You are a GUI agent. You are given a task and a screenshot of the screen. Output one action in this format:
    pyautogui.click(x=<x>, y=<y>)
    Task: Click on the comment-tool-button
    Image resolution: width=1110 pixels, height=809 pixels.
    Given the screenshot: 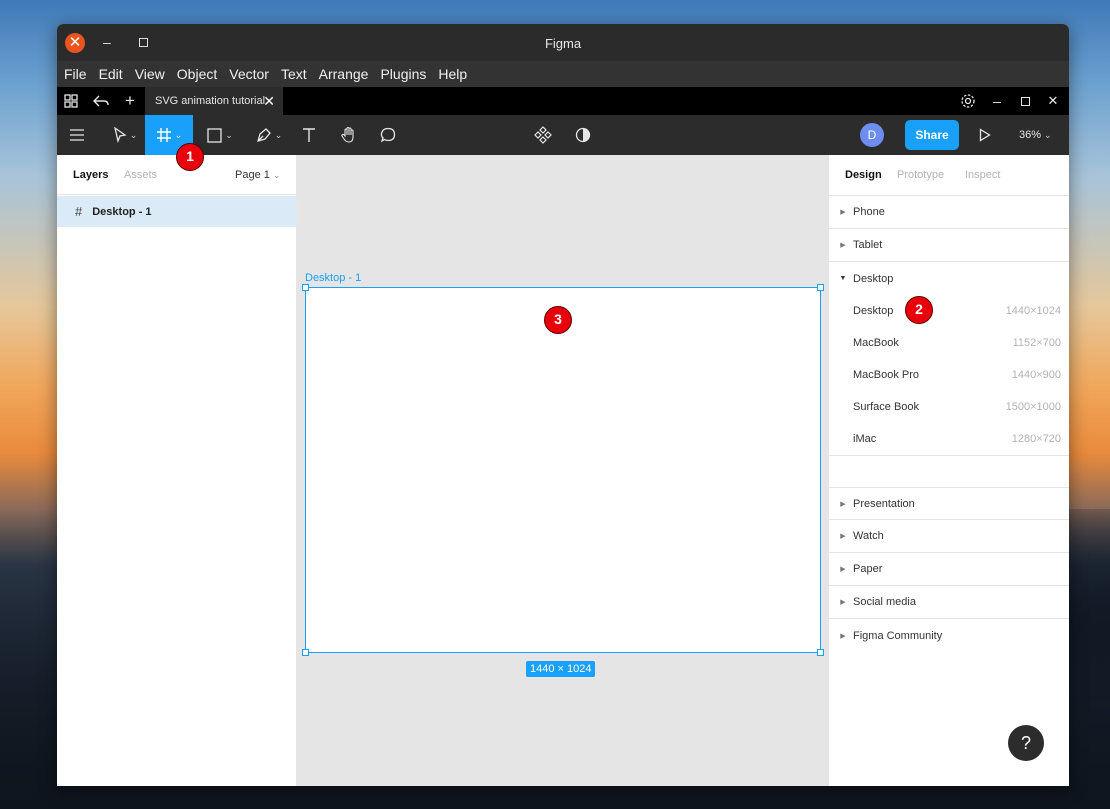 What is the action you would take?
    pyautogui.click(x=388, y=135)
    